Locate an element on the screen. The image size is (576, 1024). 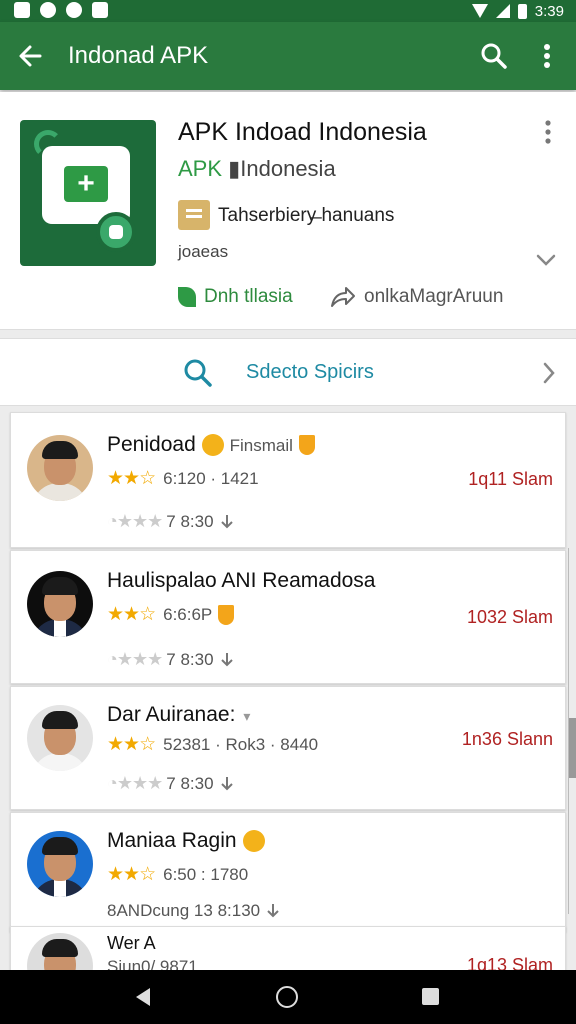
list-item-meta: 8ANDcung 13 8:130 is located at coordinates (194, 911).